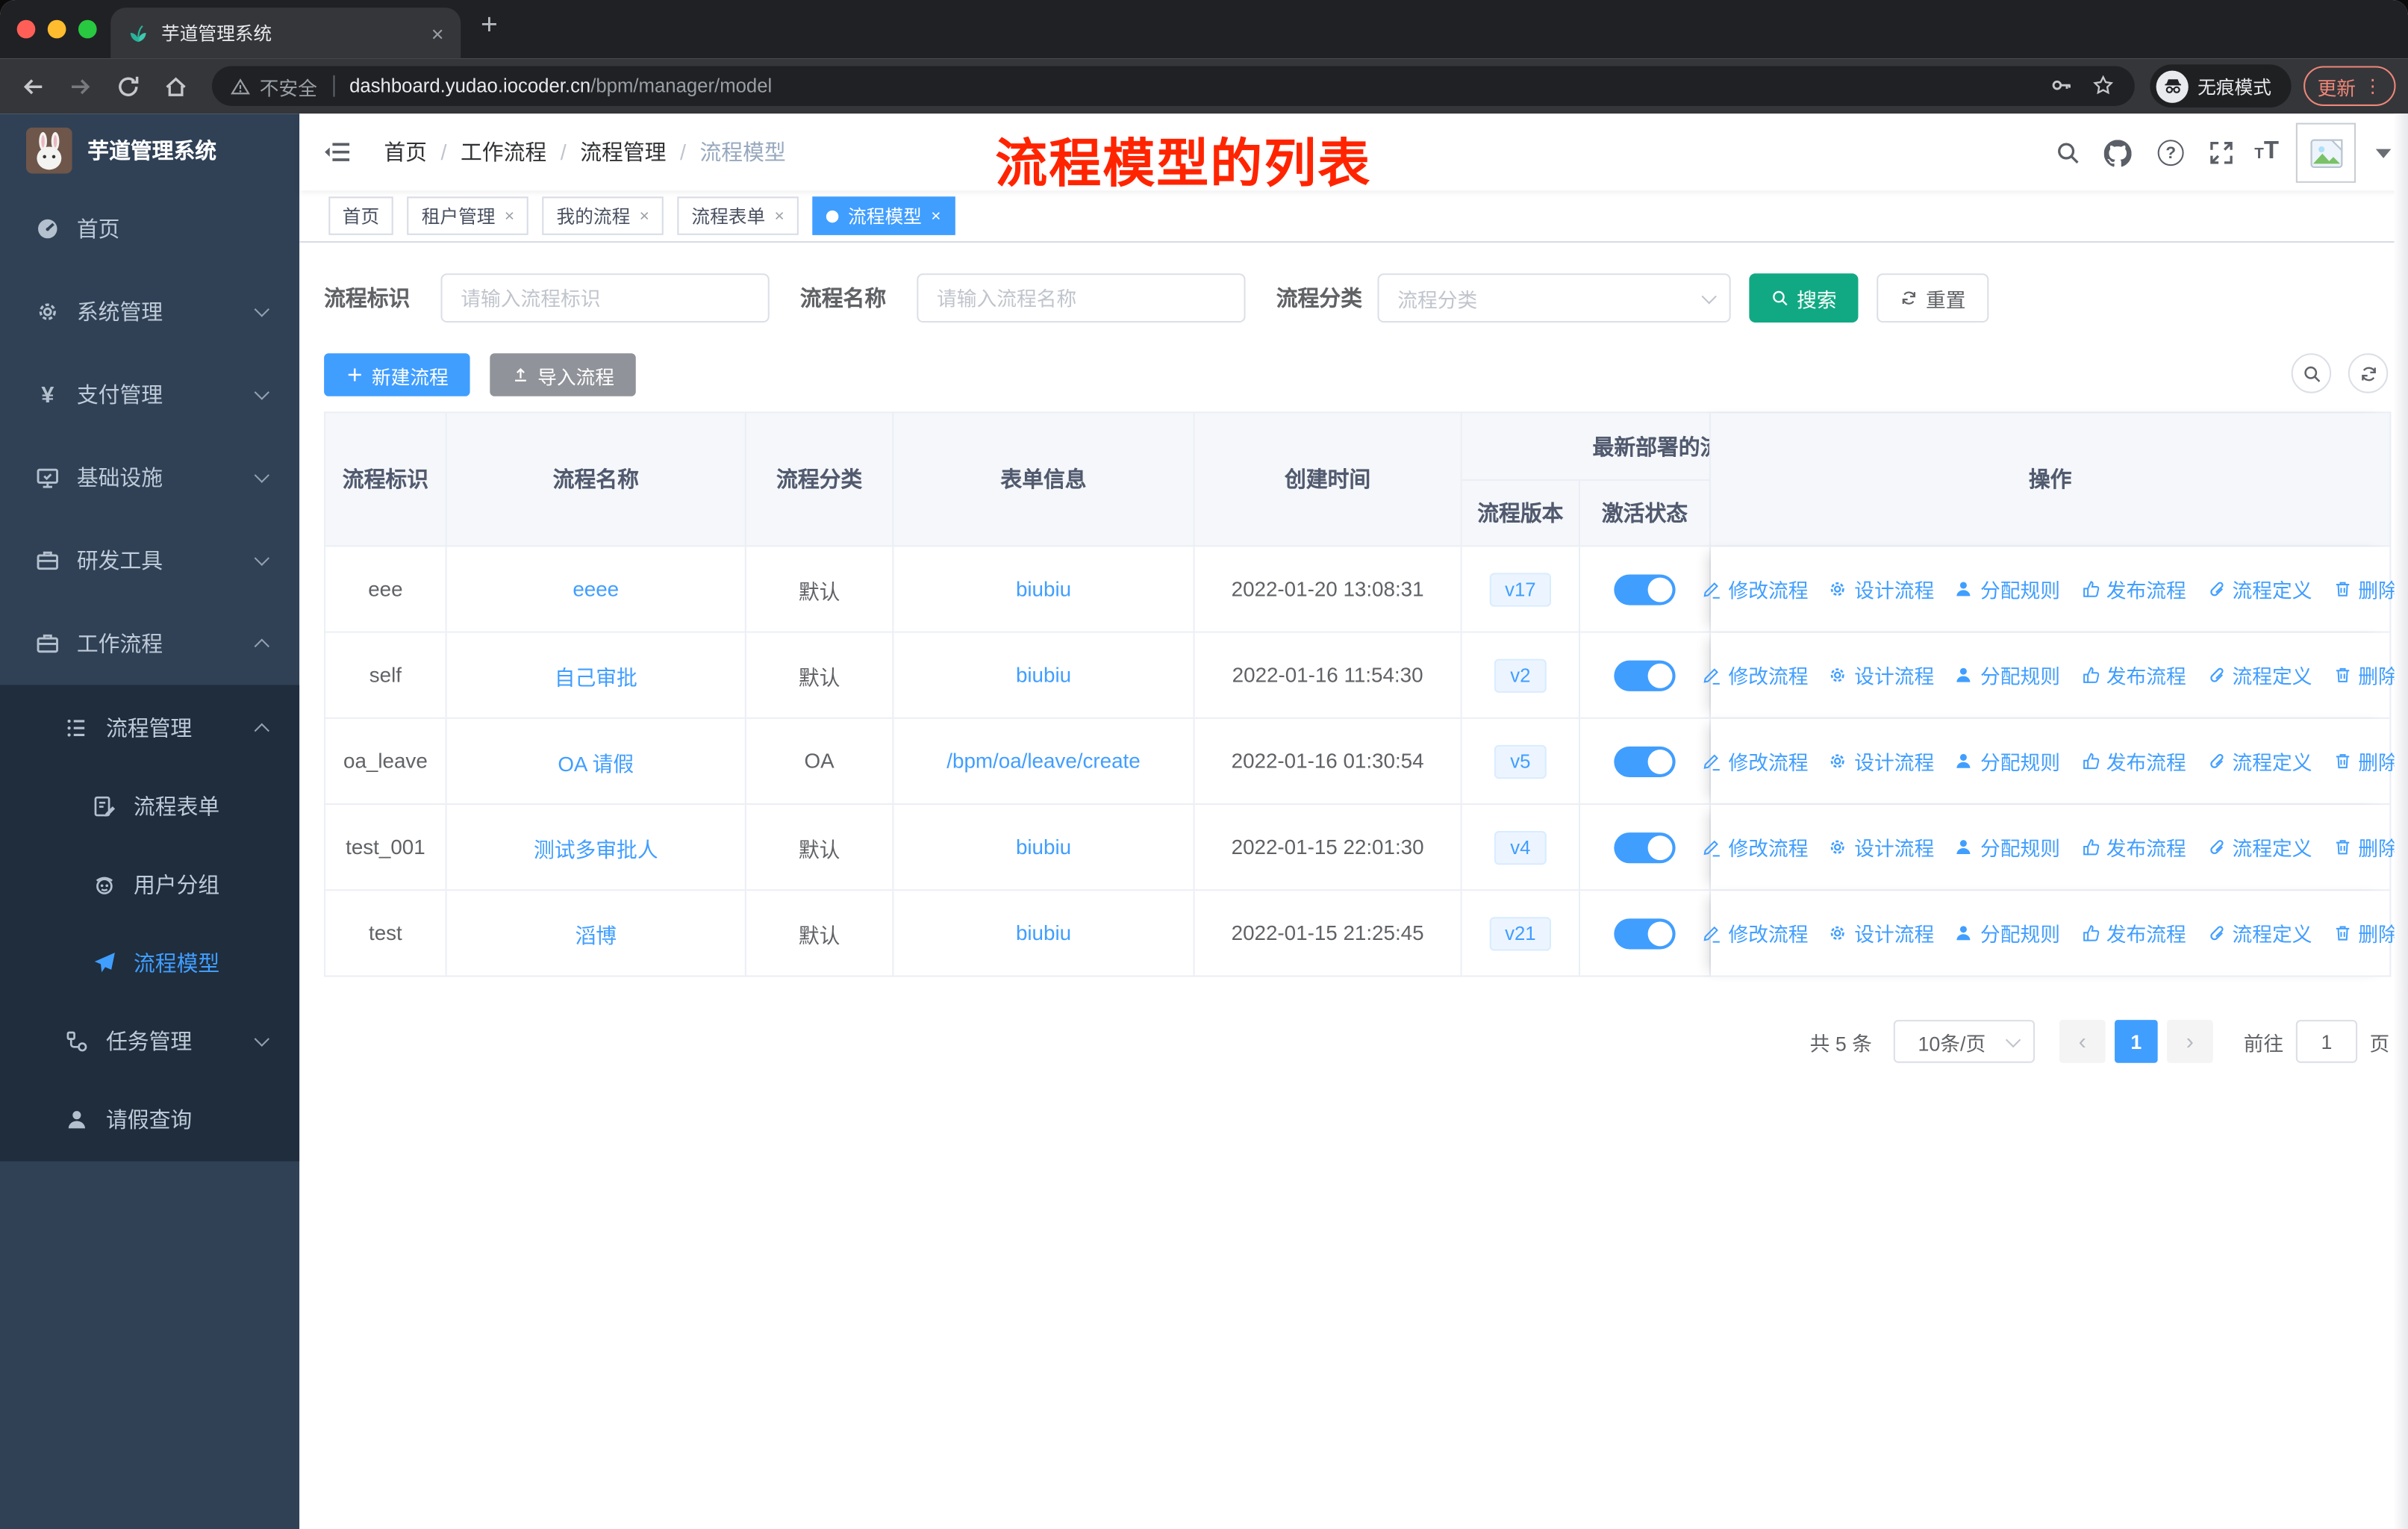 This screenshot has width=2408, height=1529. Describe the element at coordinates (149, 1119) in the screenshot. I see `sidebar-item-leave-query: 请假查询` at that location.